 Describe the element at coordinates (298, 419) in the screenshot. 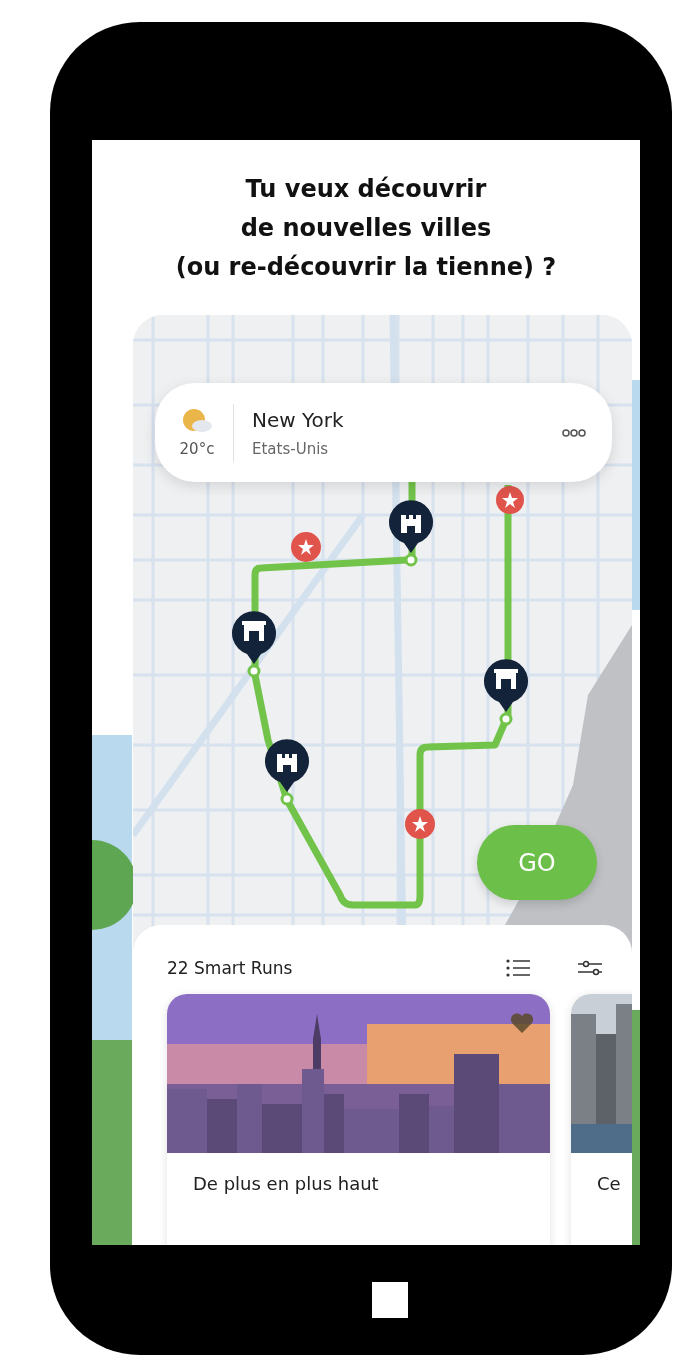

I see `city-name: New York` at that location.